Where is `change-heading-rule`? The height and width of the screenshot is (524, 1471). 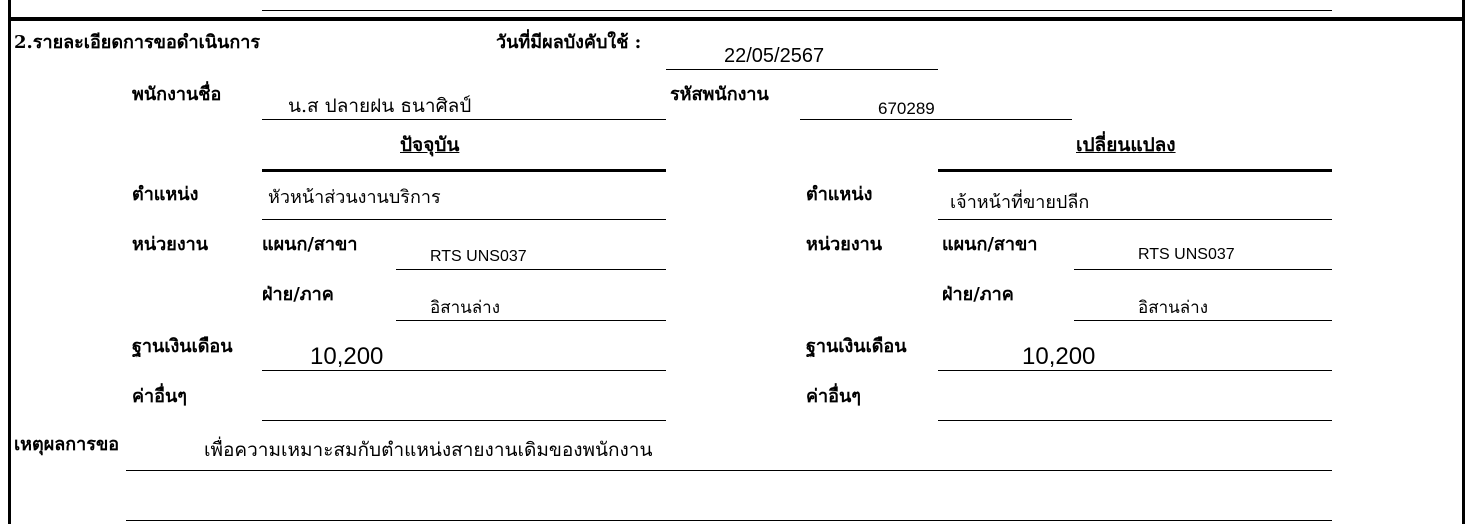
change-heading-rule is located at coordinates (1135, 170).